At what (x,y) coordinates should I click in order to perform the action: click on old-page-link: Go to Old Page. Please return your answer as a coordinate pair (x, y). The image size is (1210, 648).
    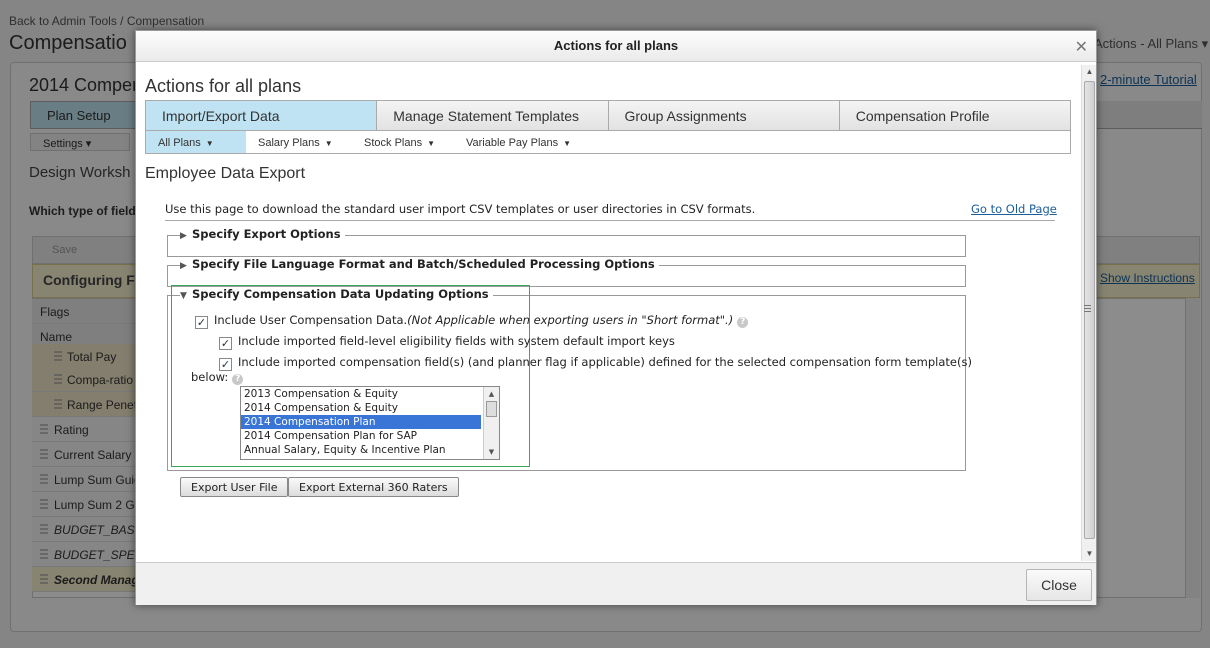
    Looking at the image, I should click on (1014, 209).